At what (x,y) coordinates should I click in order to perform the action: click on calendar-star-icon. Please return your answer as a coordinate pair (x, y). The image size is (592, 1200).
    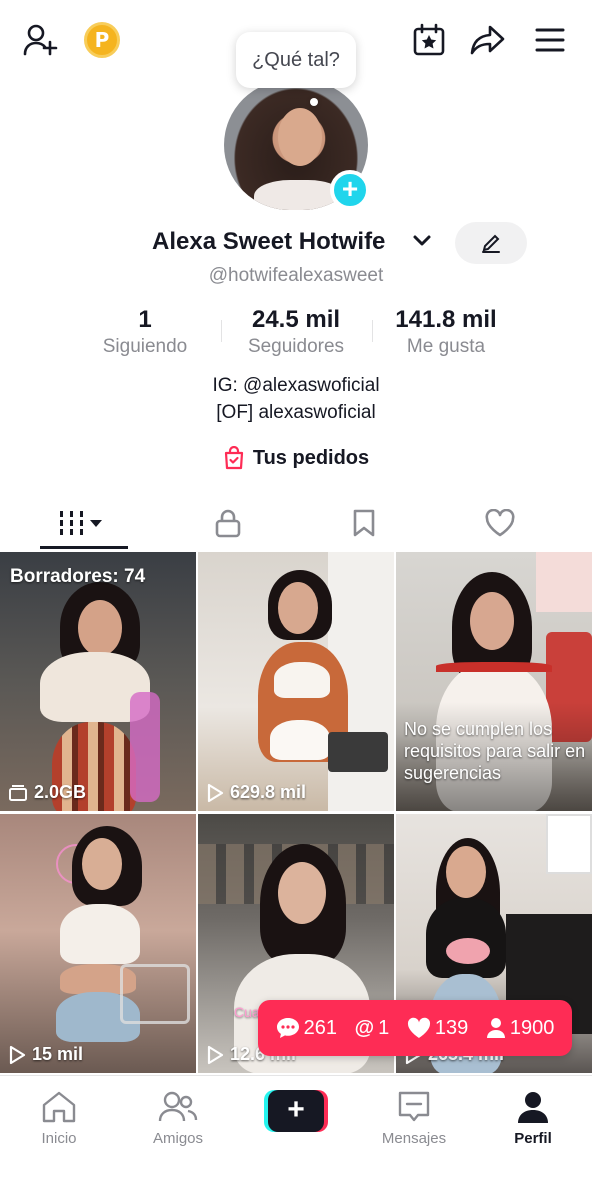
    Looking at the image, I should click on (429, 40).